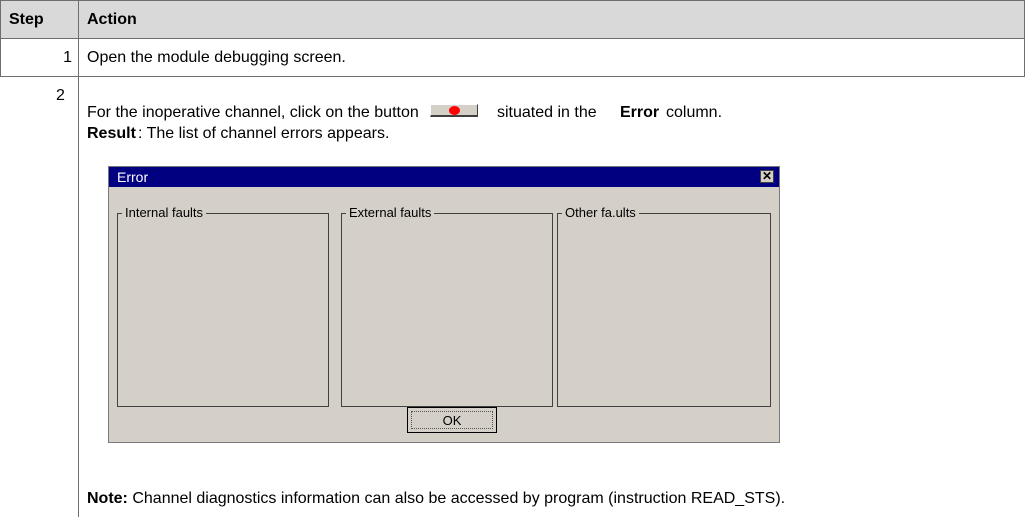 This screenshot has height=517, width=1027. I want to click on red-dot-icon, so click(454, 110).